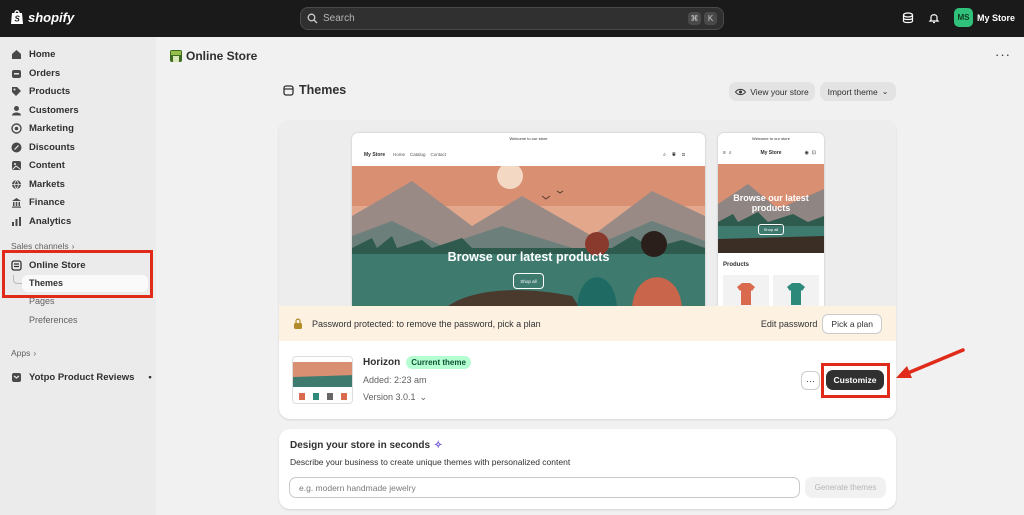 This screenshot has height=515, width=1024. What do you see at coordinates (50, 221) in the screenshot?
I see `sidebar-item-label: Analytics` at bounding box center [50, 221].